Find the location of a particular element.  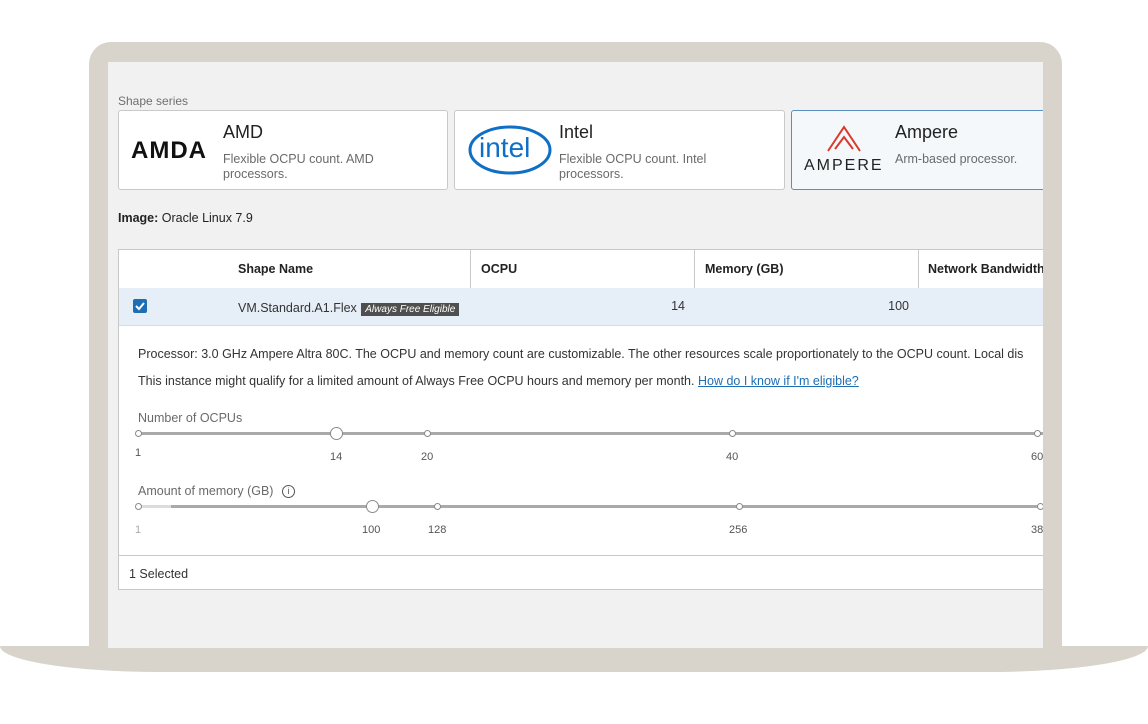

shape-card-ampere: AMPERE Ampere Arm-based processor. is located at coordinates (917, 150).